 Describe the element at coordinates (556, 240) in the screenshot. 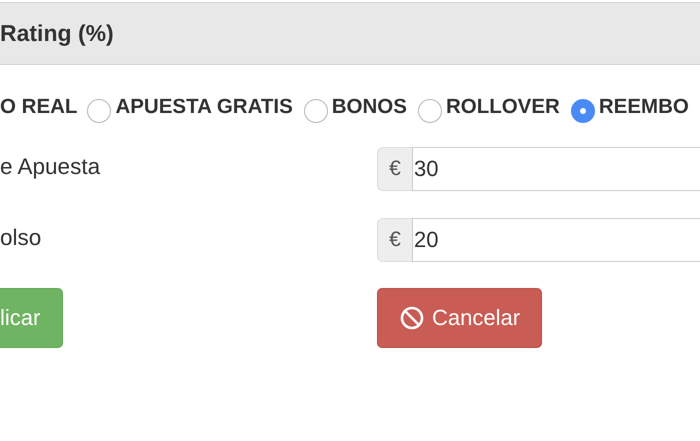

I see `amount-input: 20` at that location.